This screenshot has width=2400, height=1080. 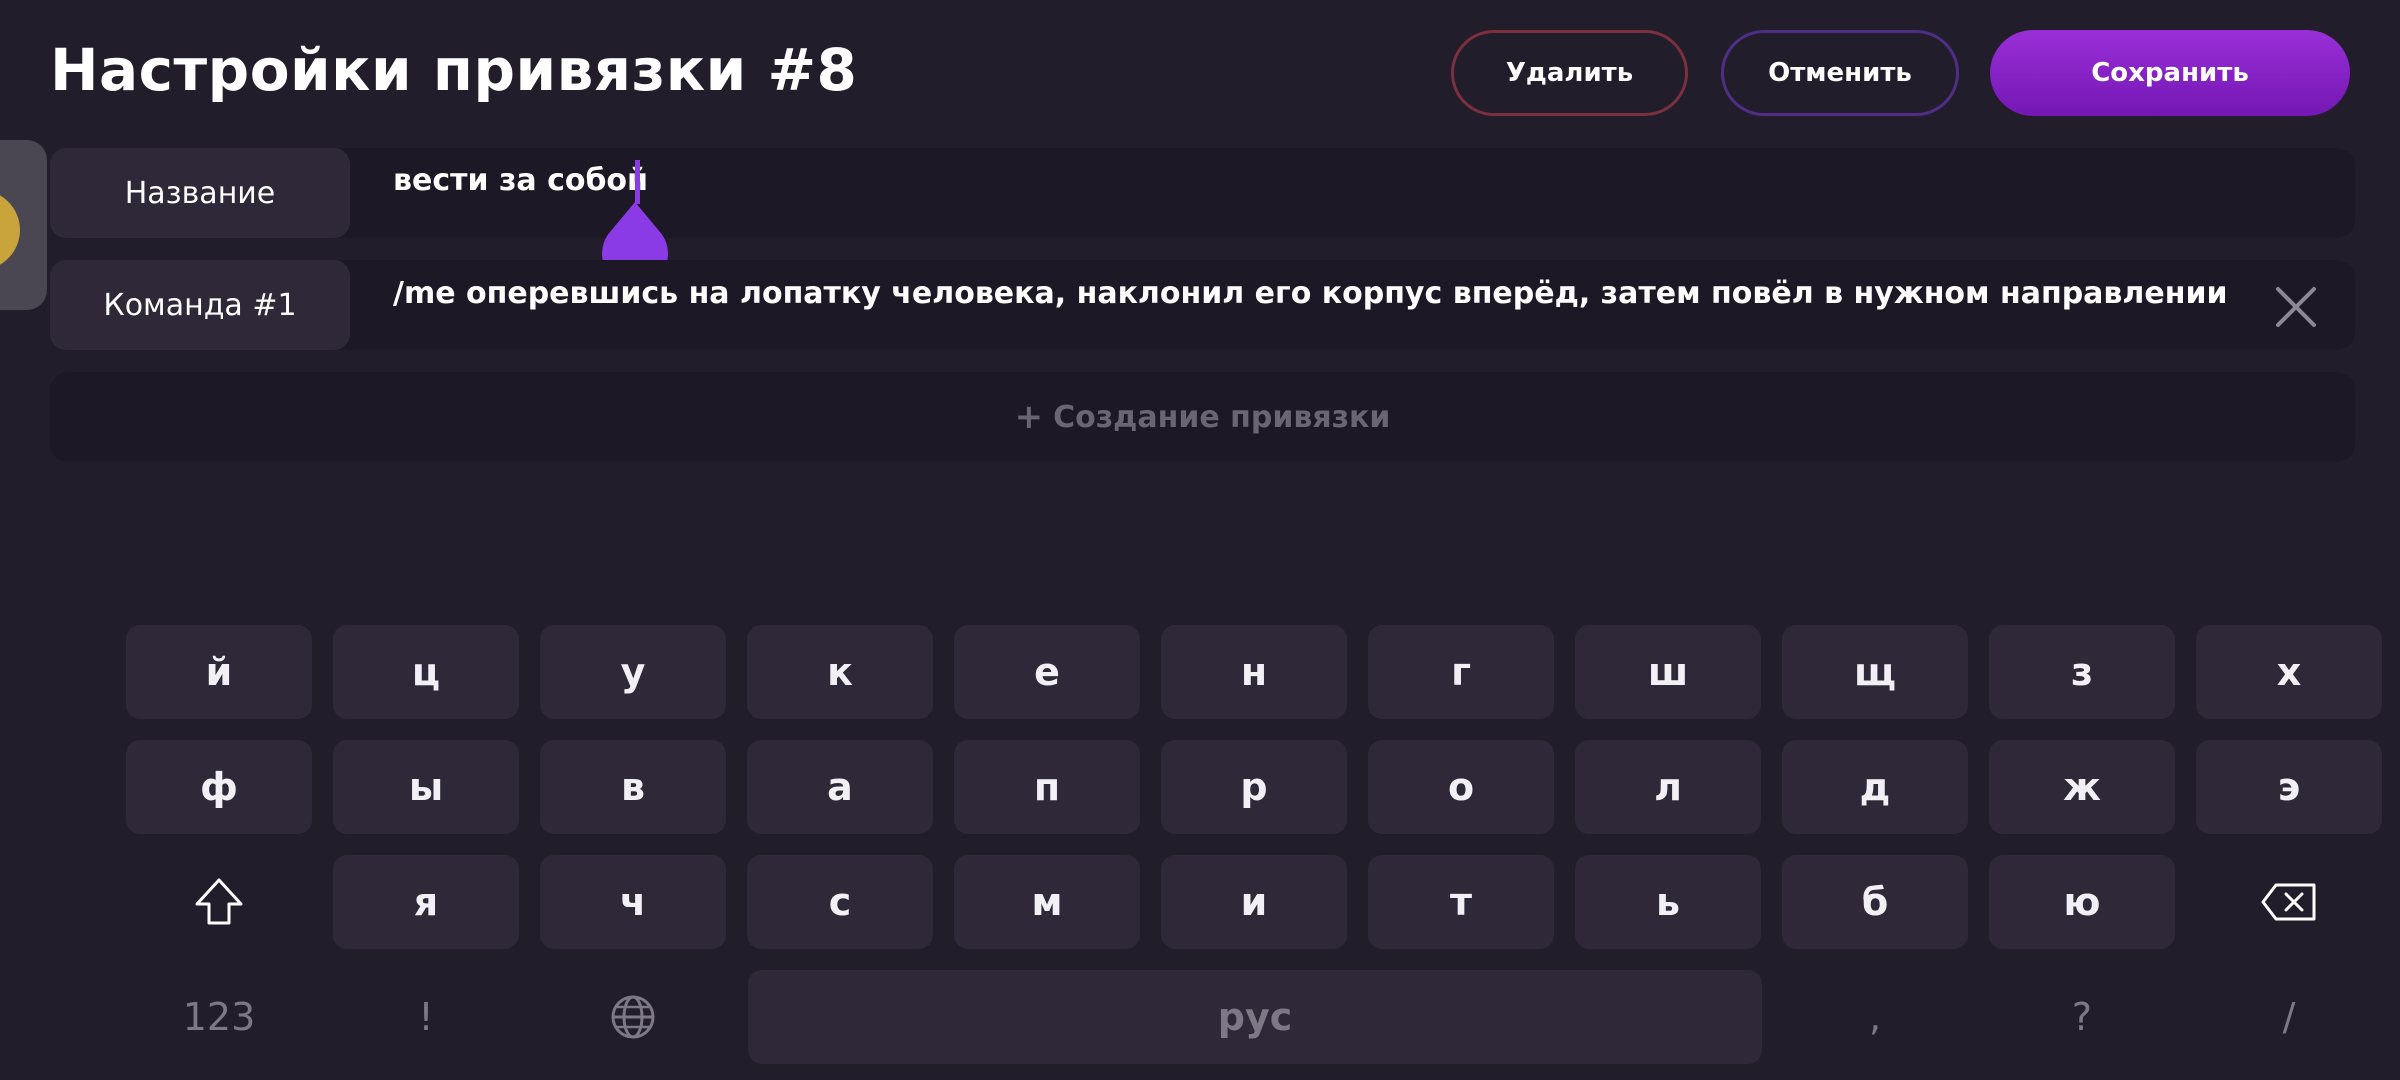 What do you see at coordinates (840, 787) in the screenshot?
I see `key-а: а` at bounding box center [840, 787].